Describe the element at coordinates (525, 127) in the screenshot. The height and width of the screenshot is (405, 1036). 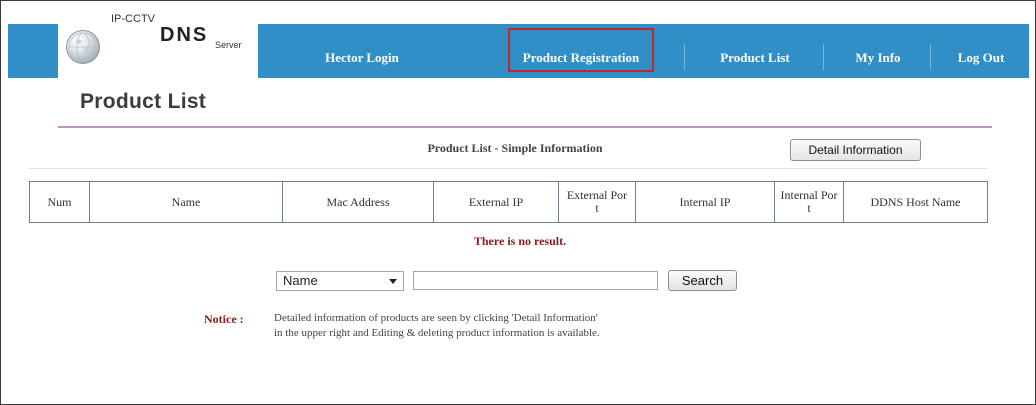
I see `title-divider` at that location.